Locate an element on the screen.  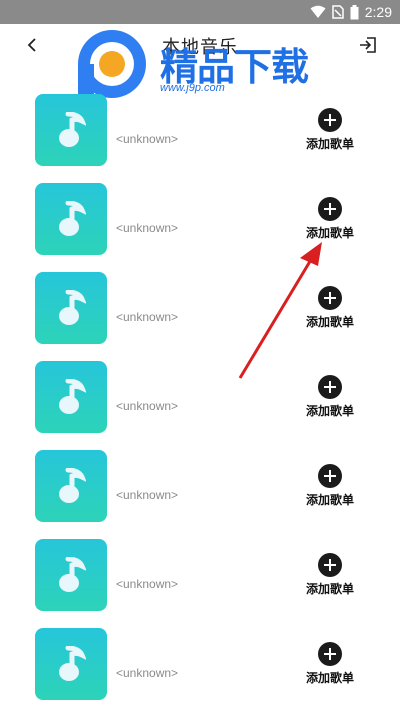
wifi-icon is located at coordinates (318, 11).